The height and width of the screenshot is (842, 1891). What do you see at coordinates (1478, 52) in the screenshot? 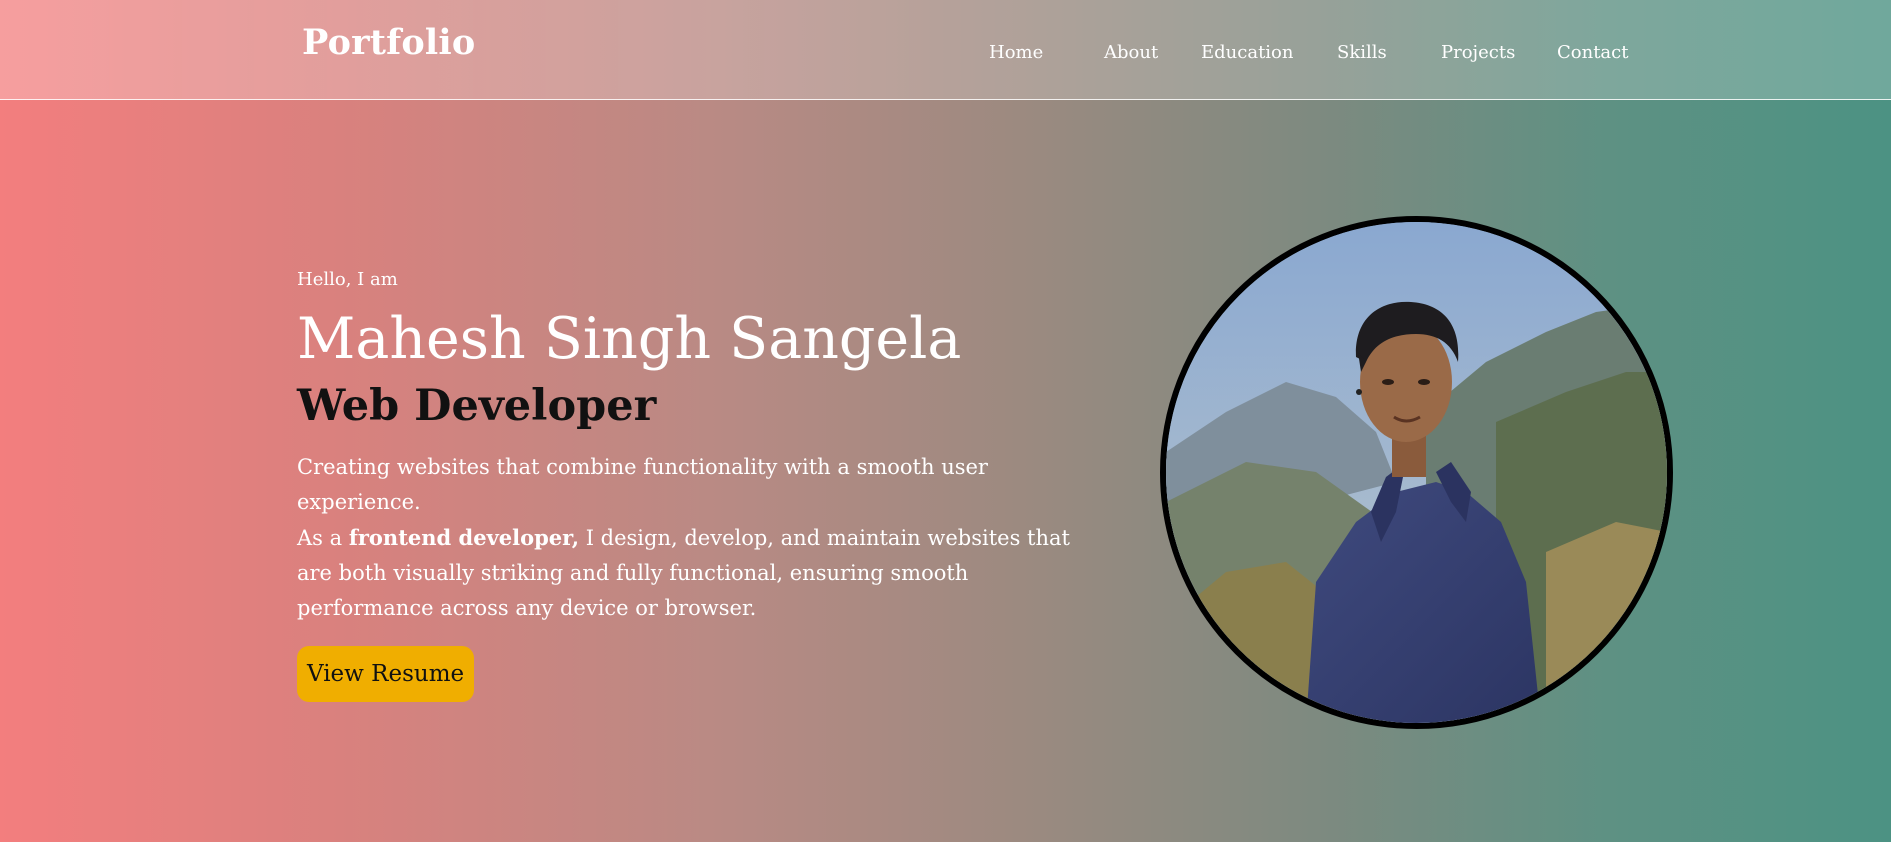
I see `nav-link-projects: Projects` at bounding box center [1478, 52].